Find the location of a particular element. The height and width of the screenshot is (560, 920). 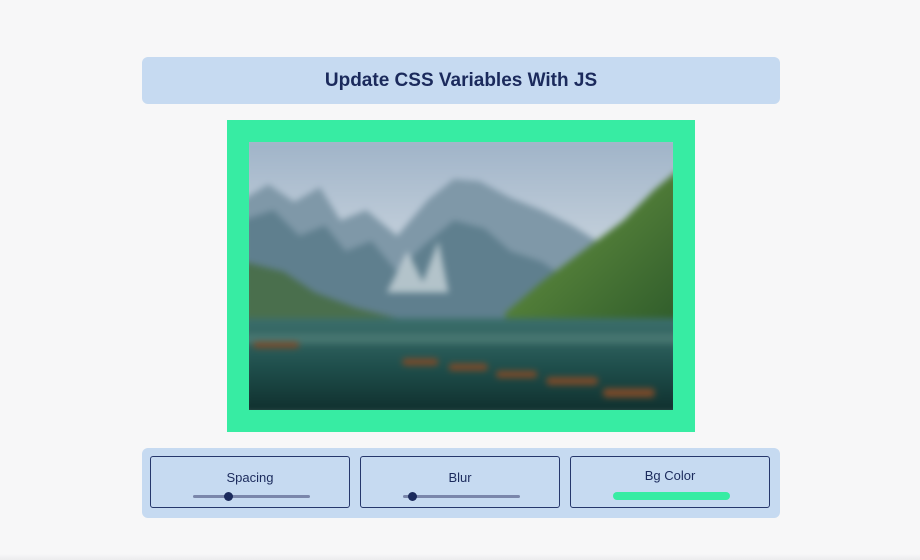

blur-control: Blur is located at coordinates (460, 482).